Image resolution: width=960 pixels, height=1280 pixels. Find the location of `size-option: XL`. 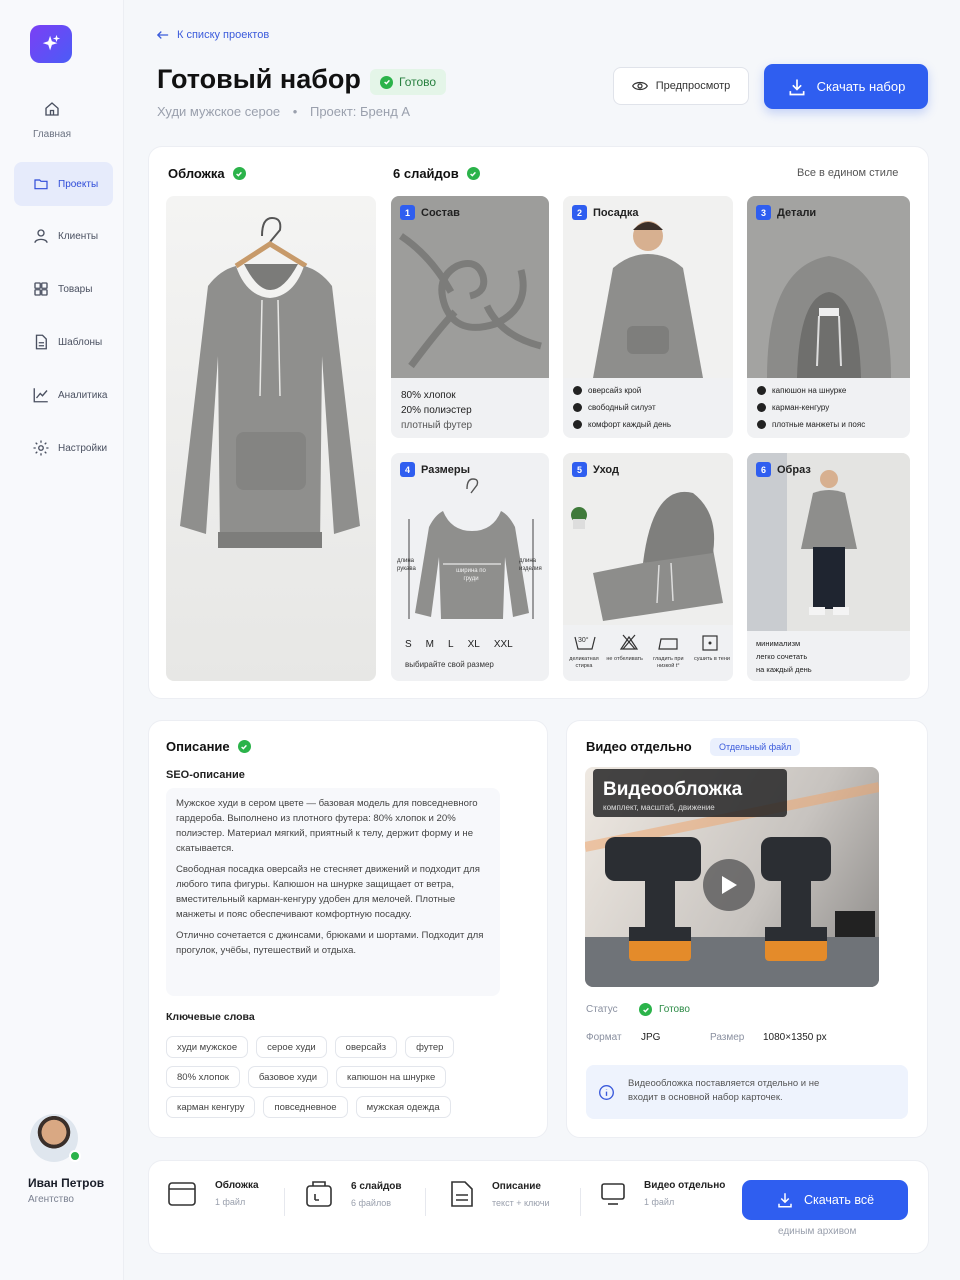

size-option: XL is located at coordinates (473, 644).